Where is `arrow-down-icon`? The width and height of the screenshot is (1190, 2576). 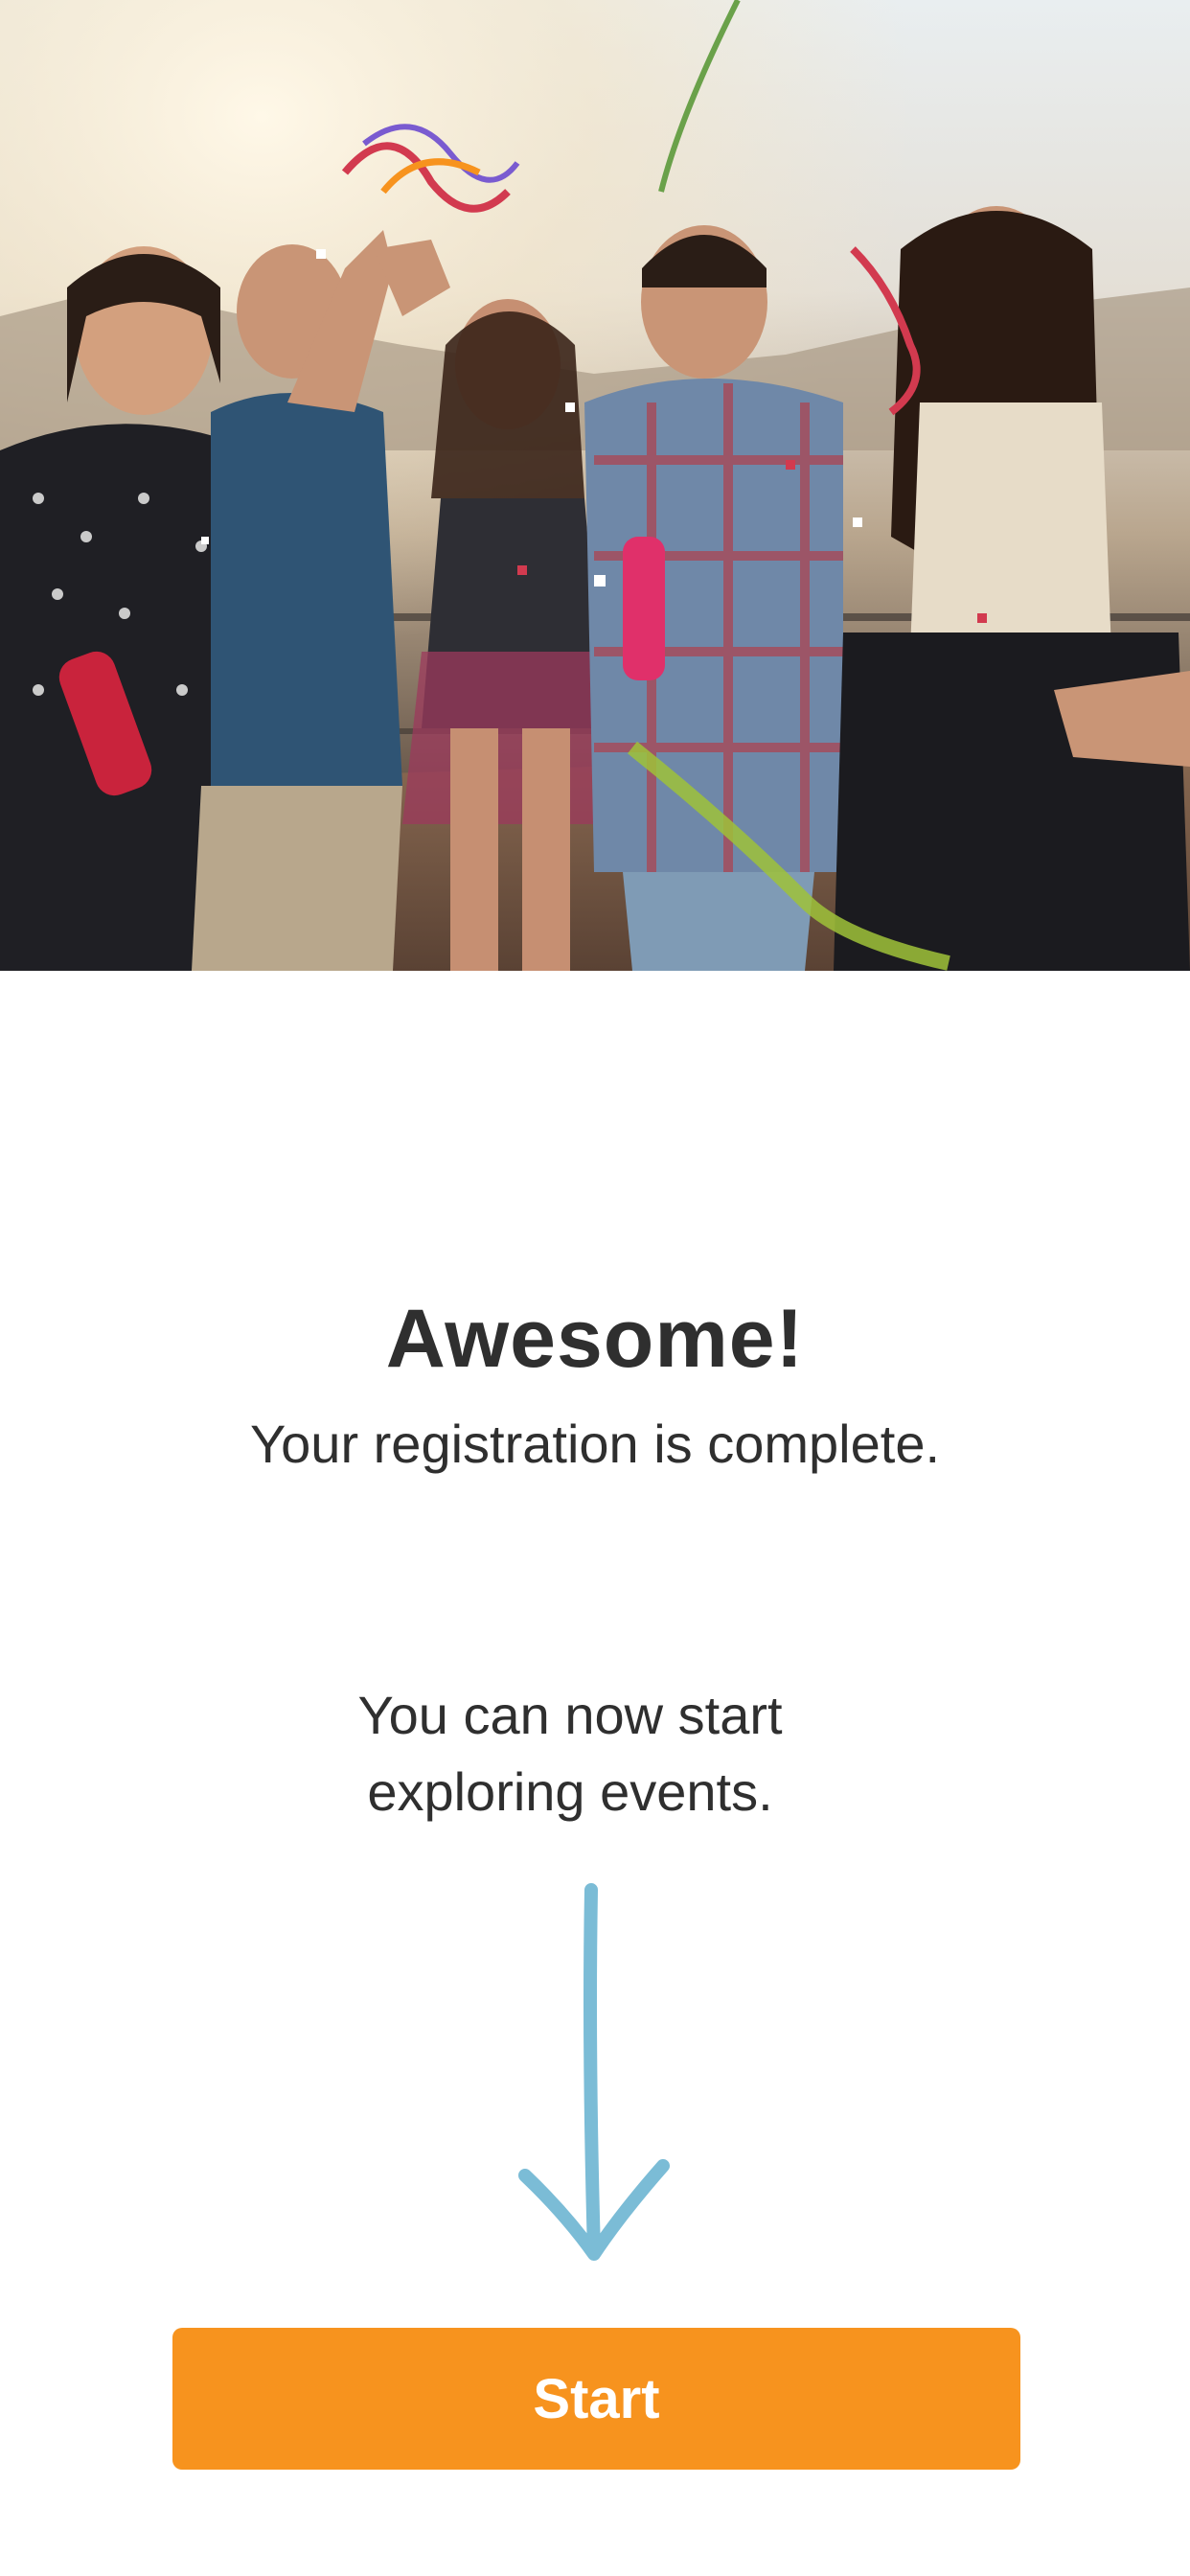
arrow-down-icon is located at coordinates (594, 2072).